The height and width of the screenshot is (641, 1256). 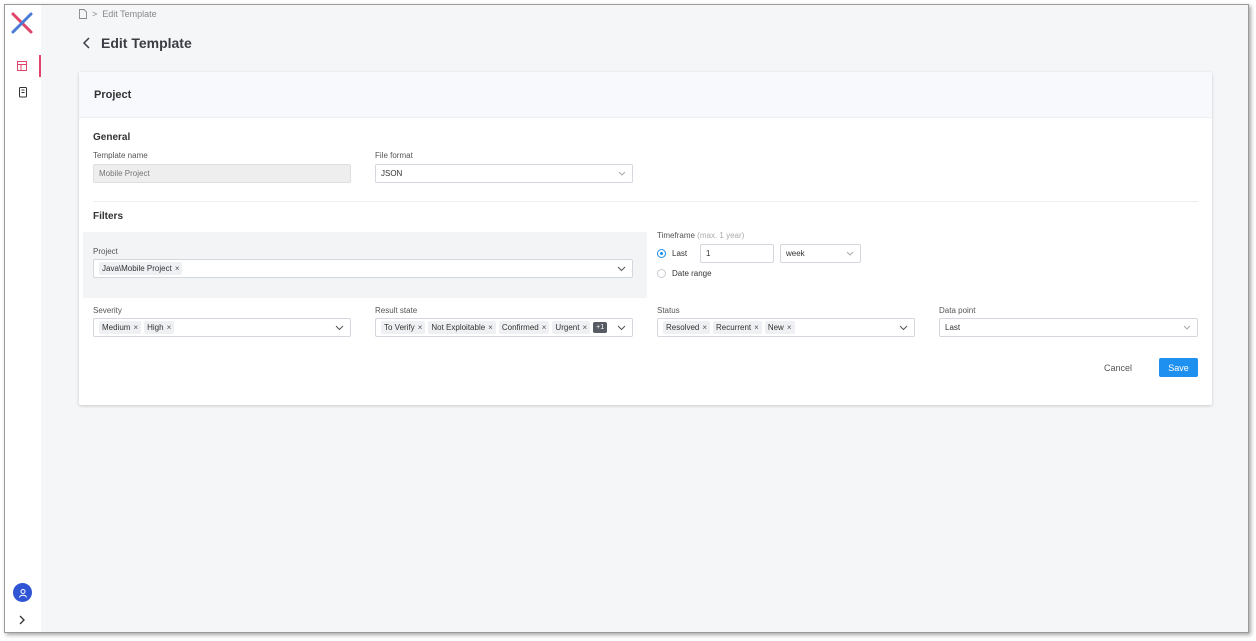 What do you see at coordinates (571, 327) in the screenshot?
I see `result-state-tag: Urgent ×` at bounding box center [571, 327].